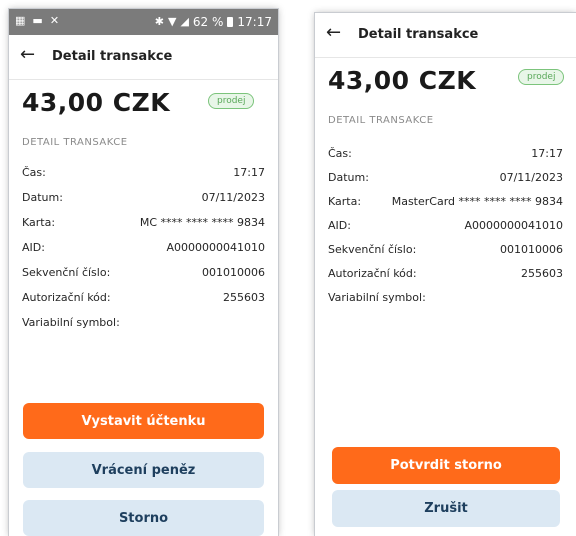  I want to click on battery-icon, so click(230, 22).